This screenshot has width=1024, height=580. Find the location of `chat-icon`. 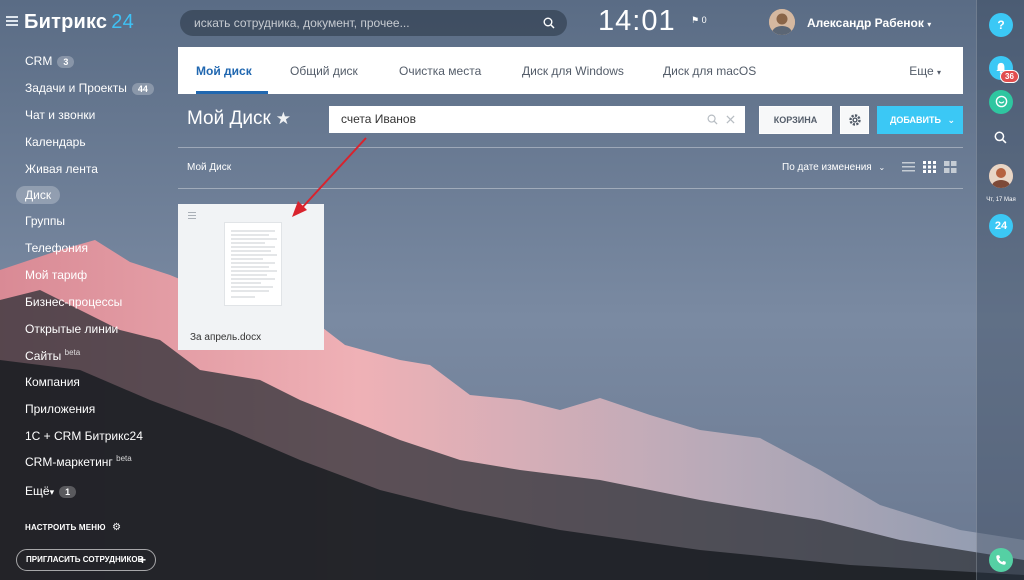

chat-icon is located at coordinates (1001, 101).